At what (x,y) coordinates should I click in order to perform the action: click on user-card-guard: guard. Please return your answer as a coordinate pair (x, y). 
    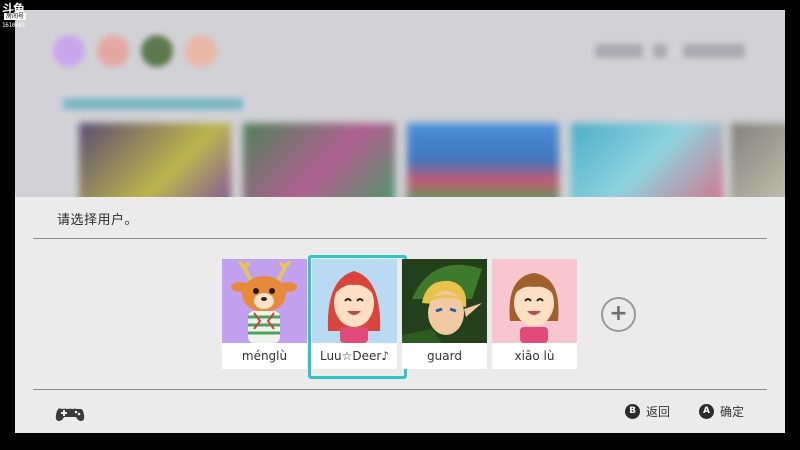
    Looking at the image, I should click on (444, 314).